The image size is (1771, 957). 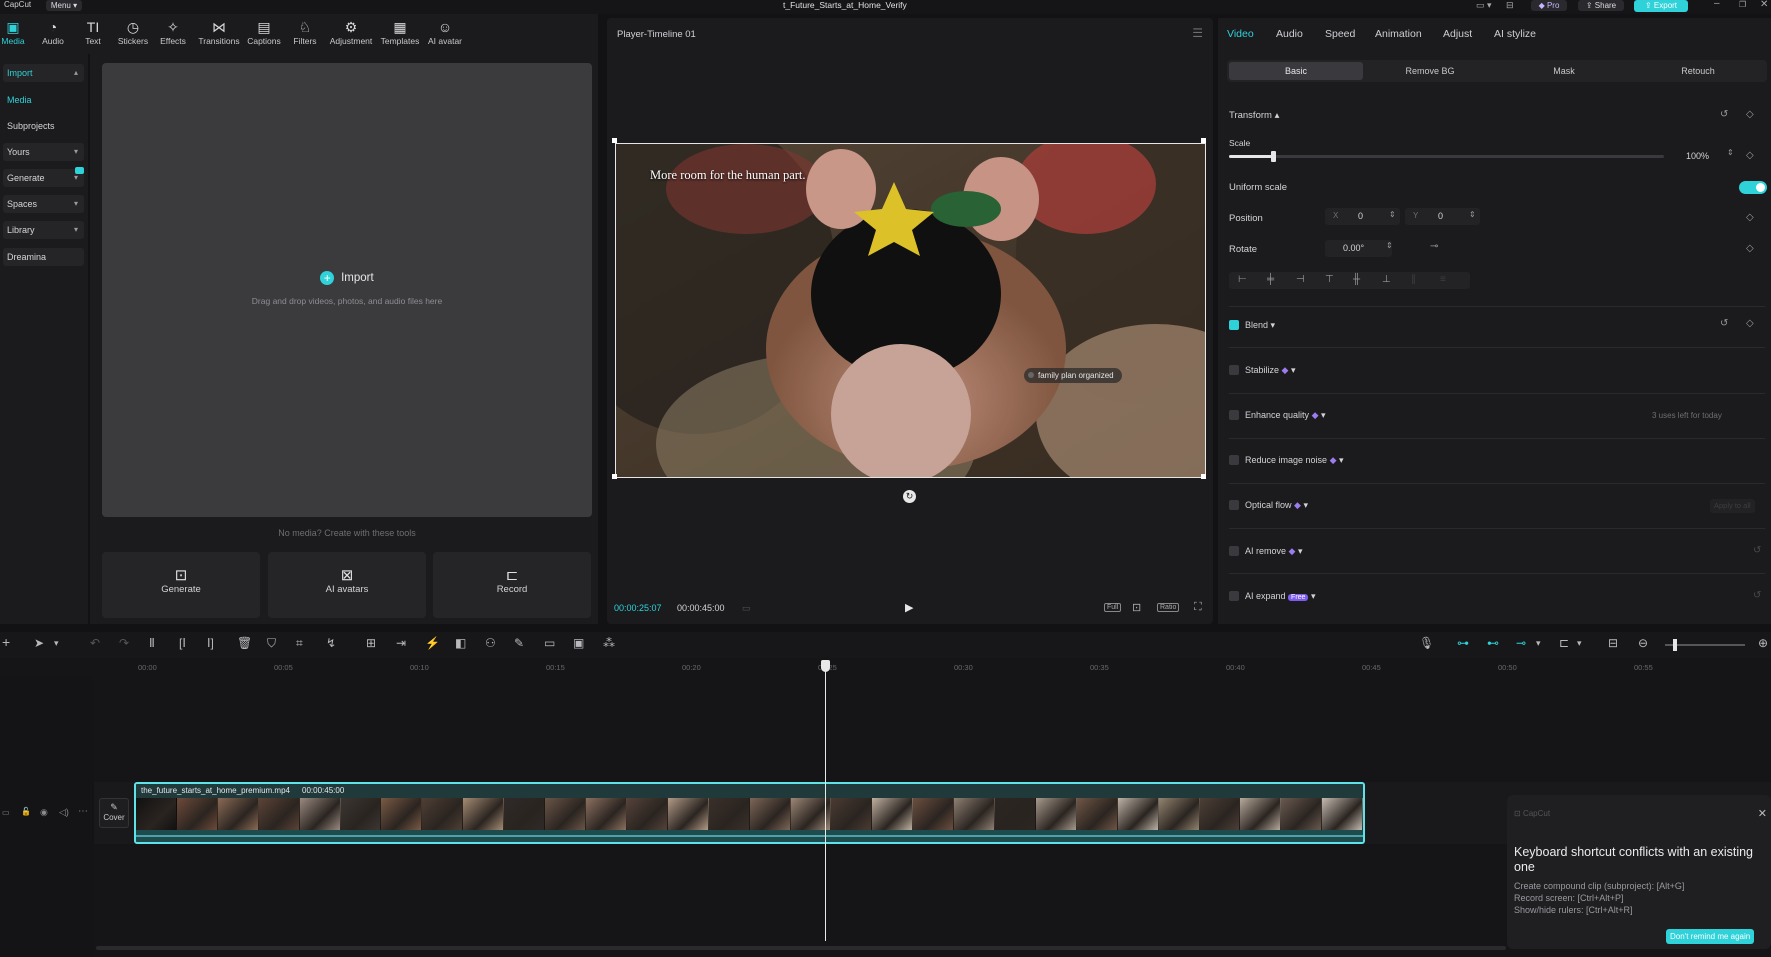 I want to click on tool-audio: ◔ Audio, so click(x=53, y=32).